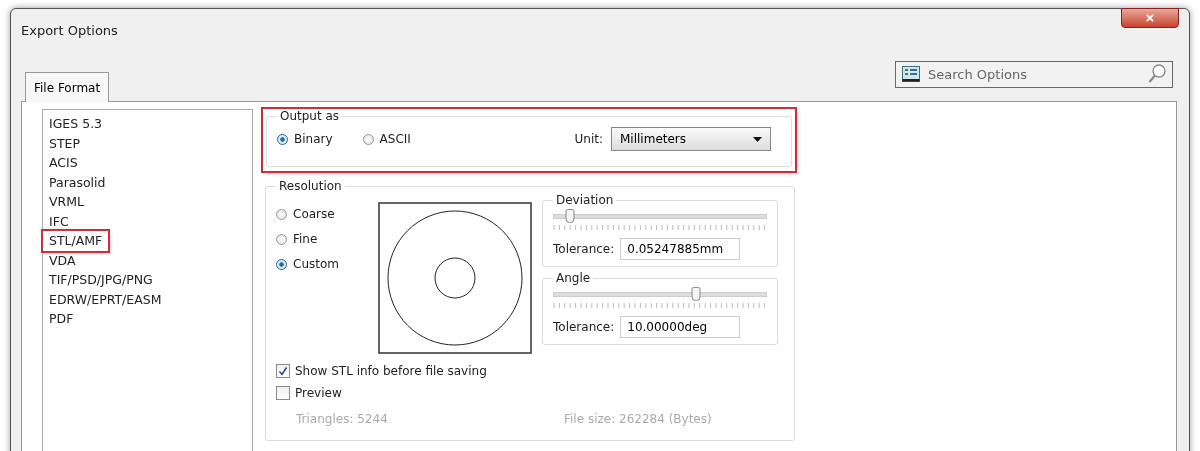 This screenshot has height=451, width=1200. What do you see at coordinates (1034, 74) in the screenshot?
I see `search-field: Search Options` at bounding box center [1034, 74].